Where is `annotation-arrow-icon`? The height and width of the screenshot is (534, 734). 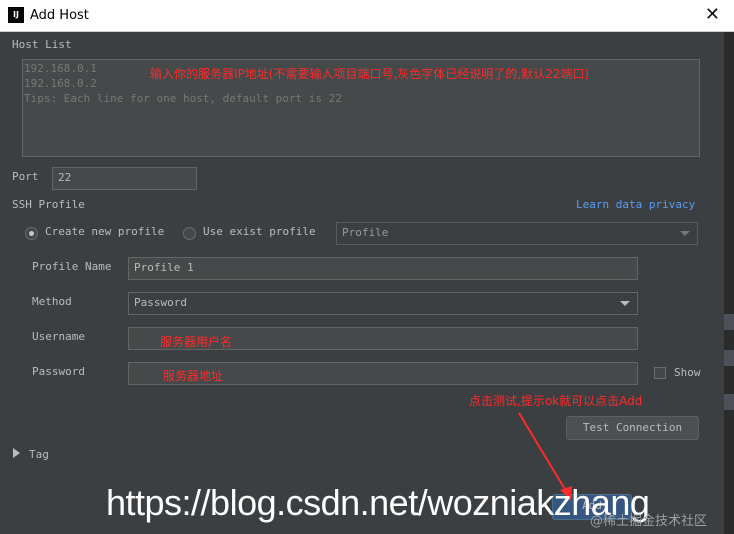
annotation-arrow-icon is located at coordinates (545, 456).